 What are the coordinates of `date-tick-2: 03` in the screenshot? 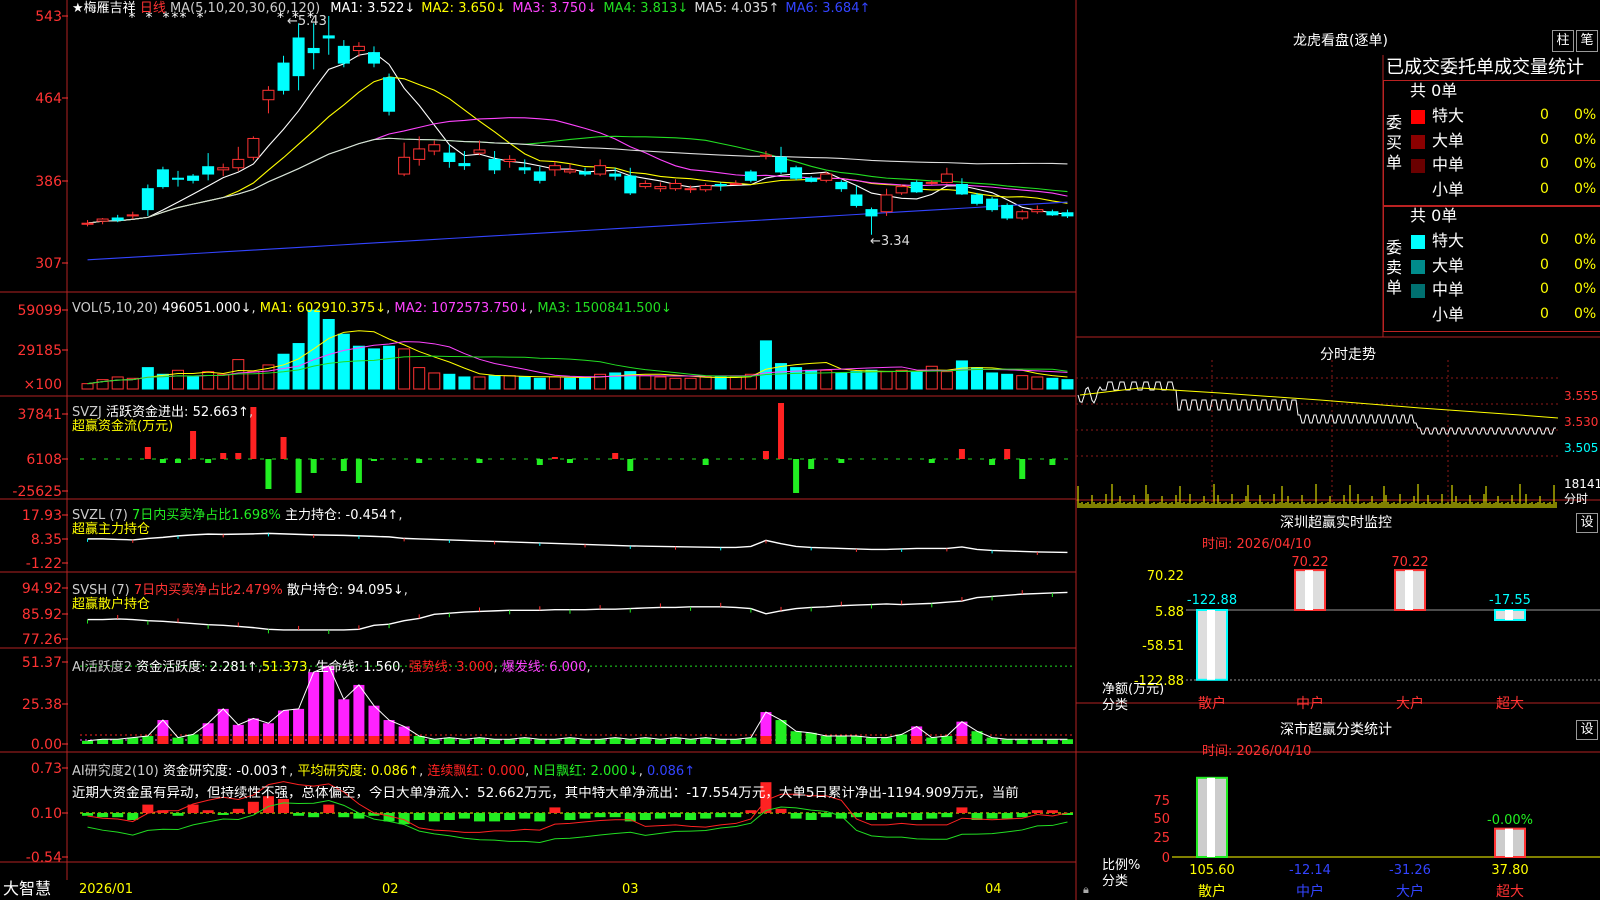 It's located at (630, 889).